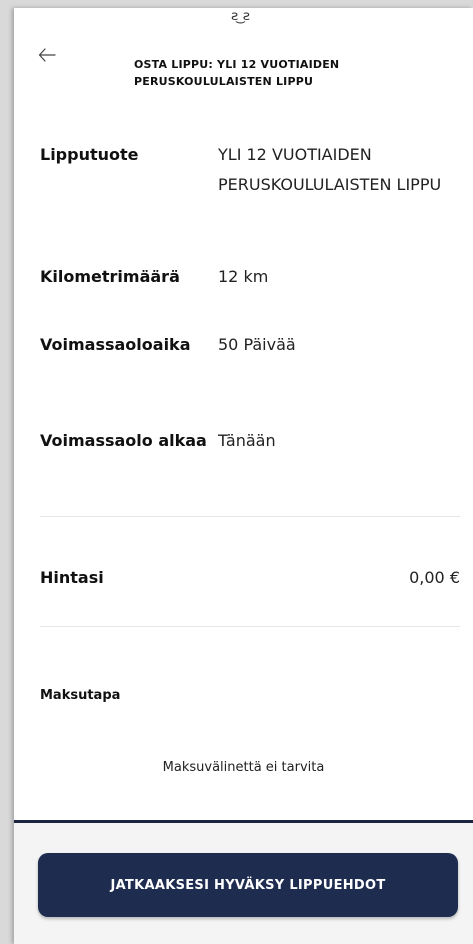 The height and width of the screenshot is (944, 473). I want to click on detail-row-validity-period: Voimassaoloaika 50 Päivää, so click(250, 345).